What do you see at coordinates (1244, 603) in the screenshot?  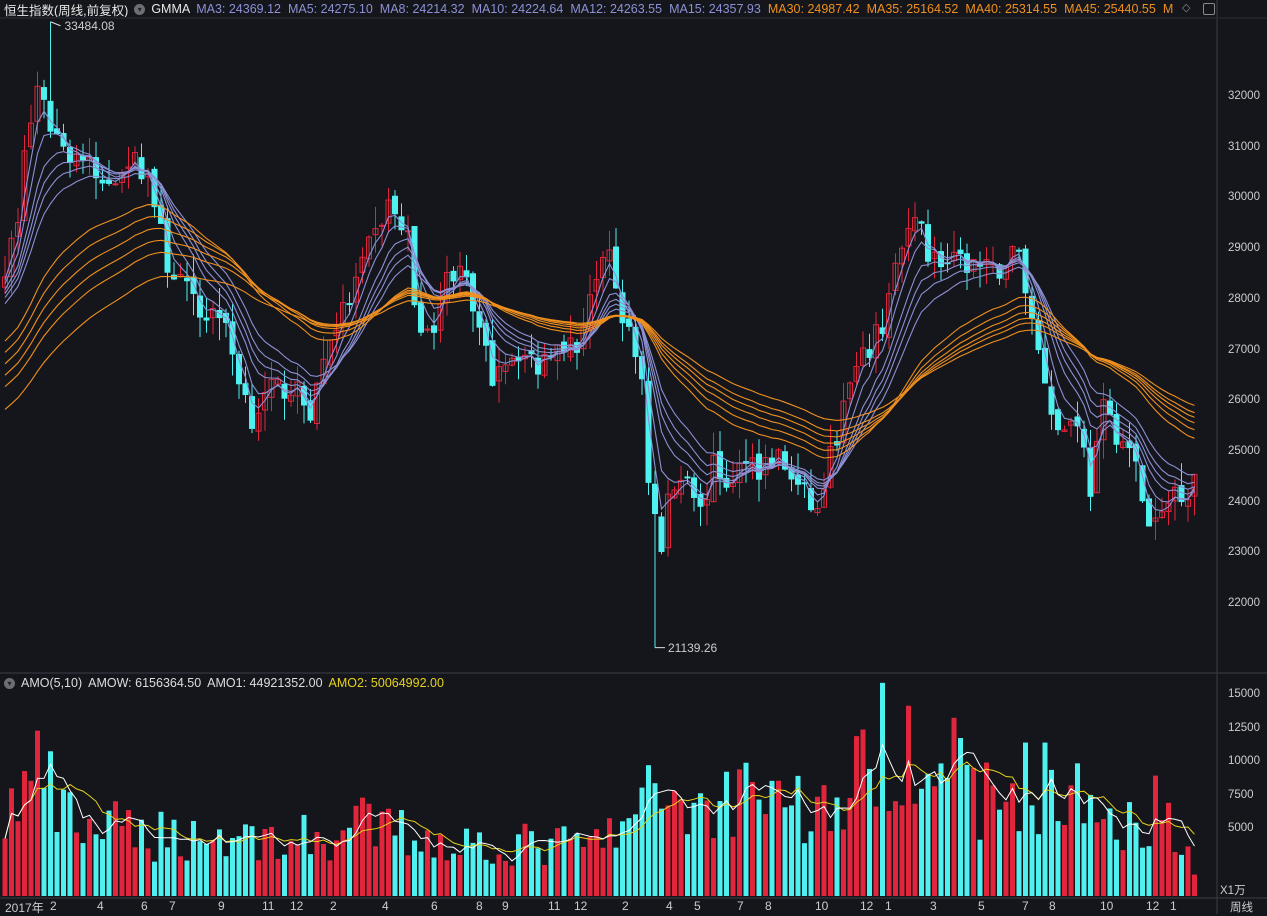 I see `price-tick: 22000` at bounding box center [1244, 603].